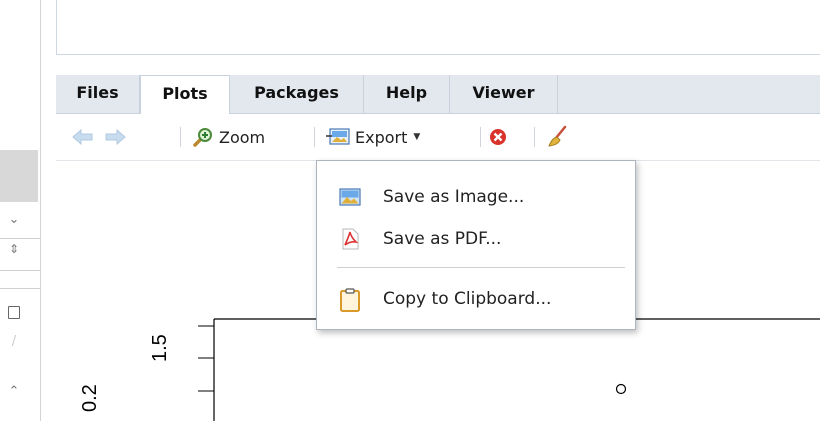 The image size is (820, 421). I want to click on zoom-label: Zoom, so click(242, 137).